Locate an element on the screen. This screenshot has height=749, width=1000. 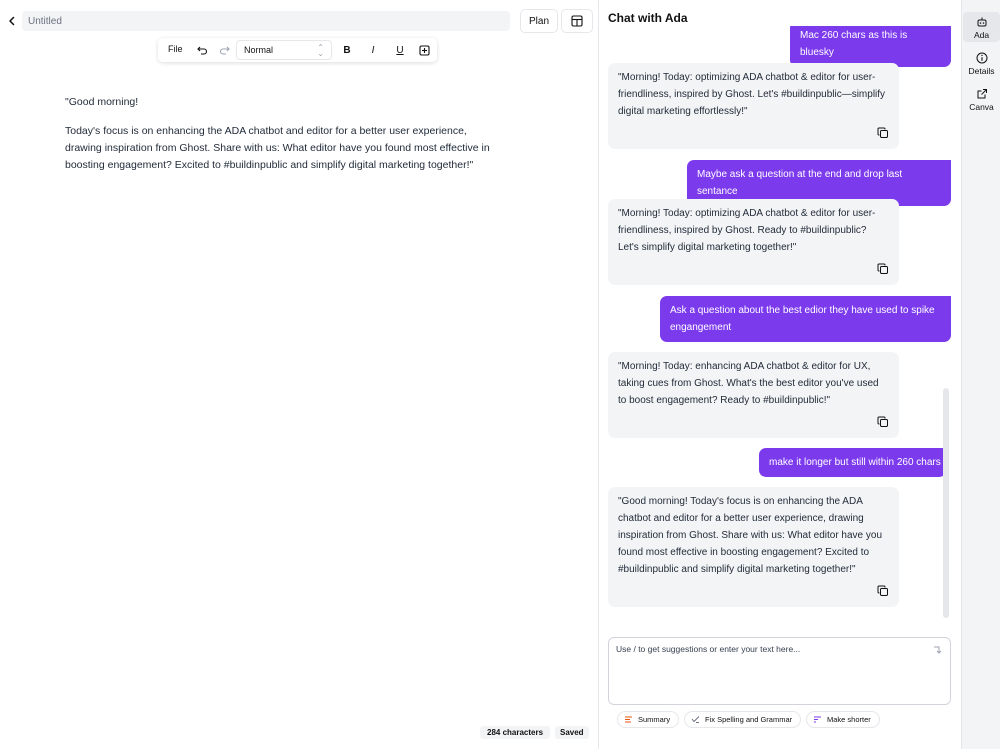
rail-item-details: Details is located at coordinates (981, 63).